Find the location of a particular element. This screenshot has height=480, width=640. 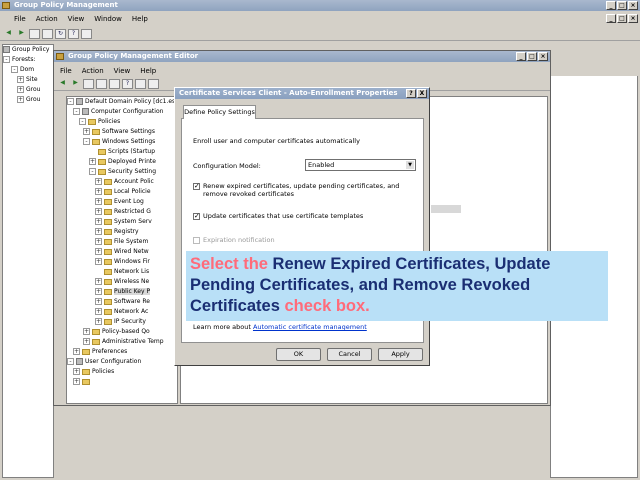

gpm-child-restore-button: □ is located at coordinates (622, 18).